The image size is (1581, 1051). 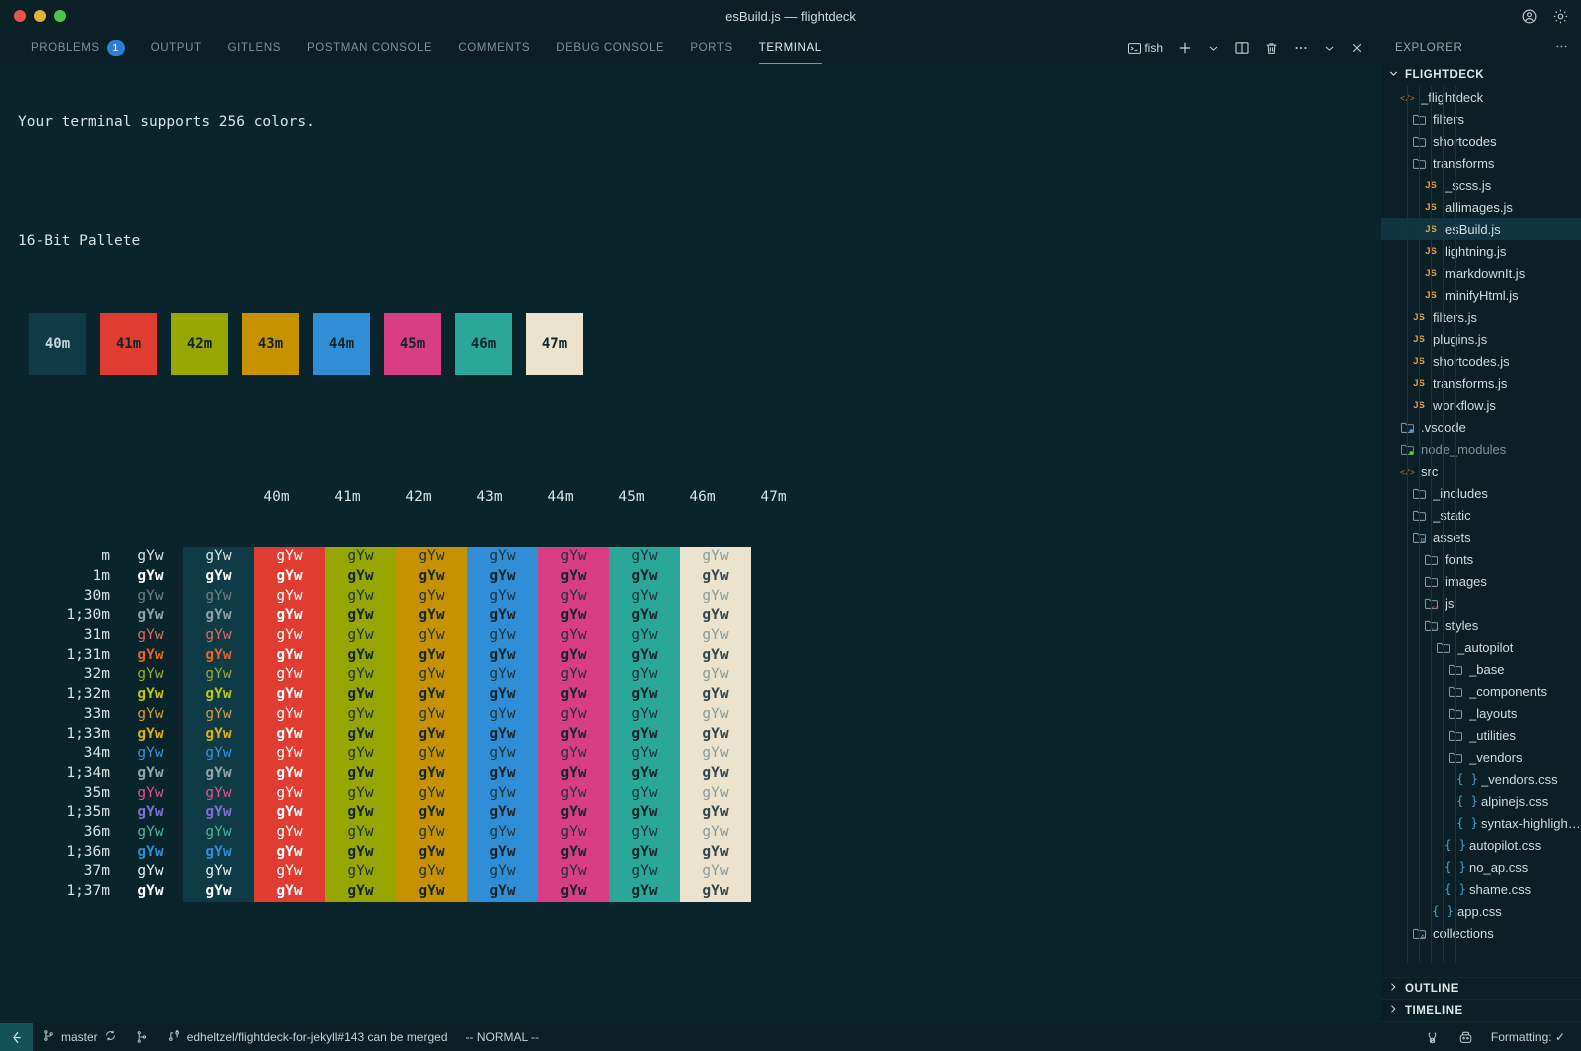 What do you see at coordinates (711, 48) in the screenshot?
I see `tab-ports: PORTS` at bounding box center [711, 48].